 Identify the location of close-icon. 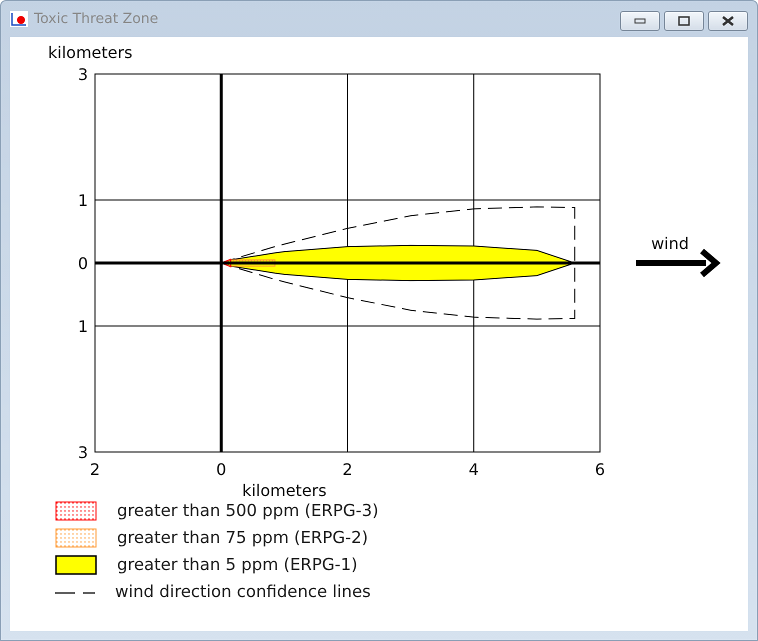
(728, 21).